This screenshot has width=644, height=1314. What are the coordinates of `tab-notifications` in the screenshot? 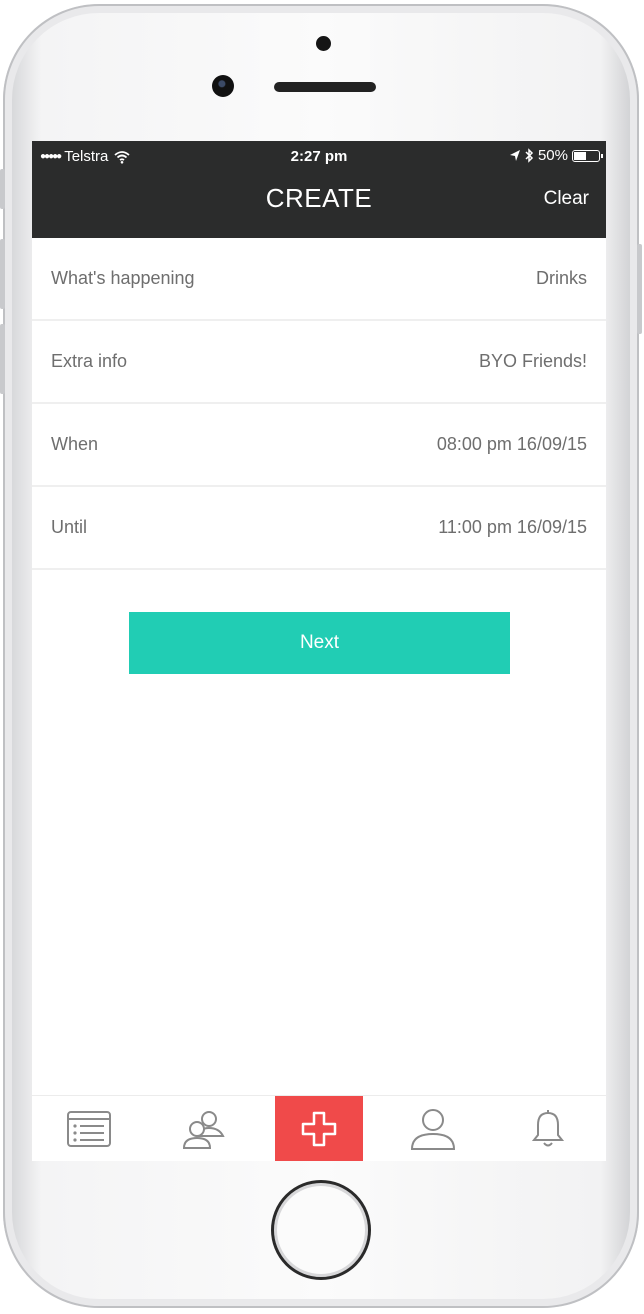 It's located at (548, 1128).